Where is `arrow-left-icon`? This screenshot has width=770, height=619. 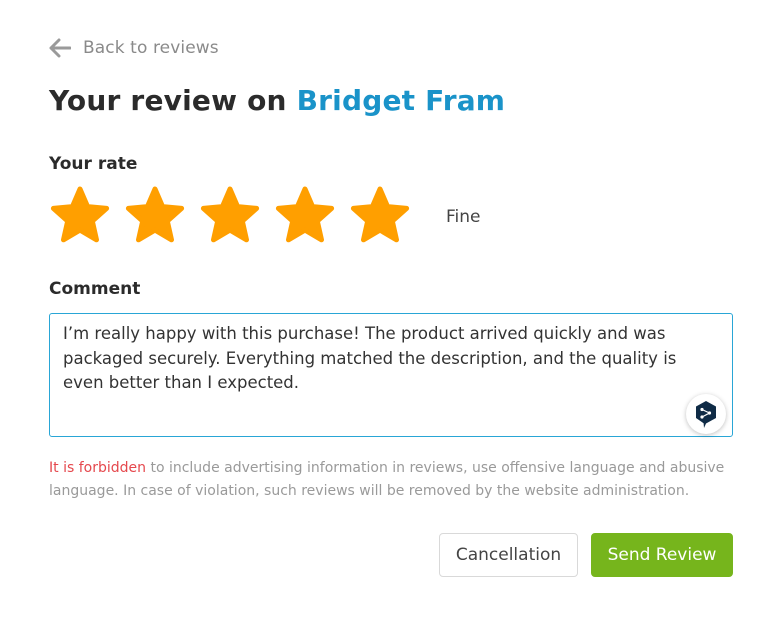 arrow-left-icon is located at coordinates (60, 48).